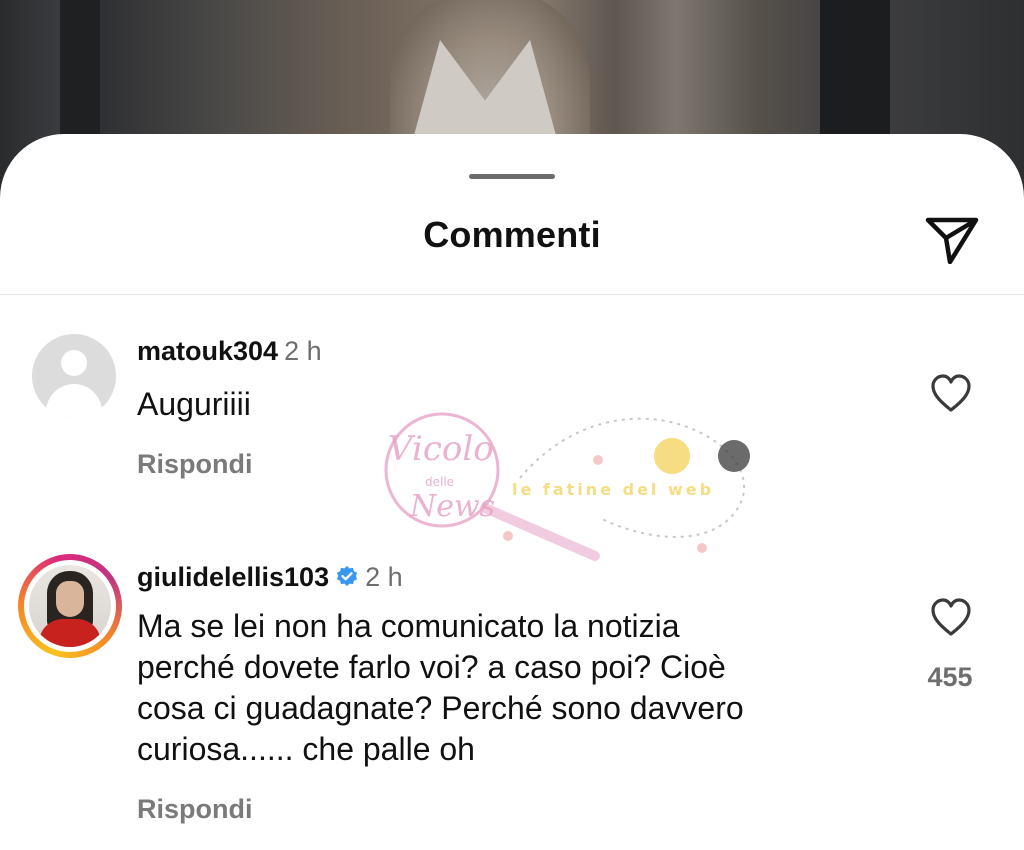 Image resolution: width=1024 pixels, height=850 pixels. Describe the element at coordinates (74, 363) in the screenshot. I see `avatar-placeholder-icon` at that location.